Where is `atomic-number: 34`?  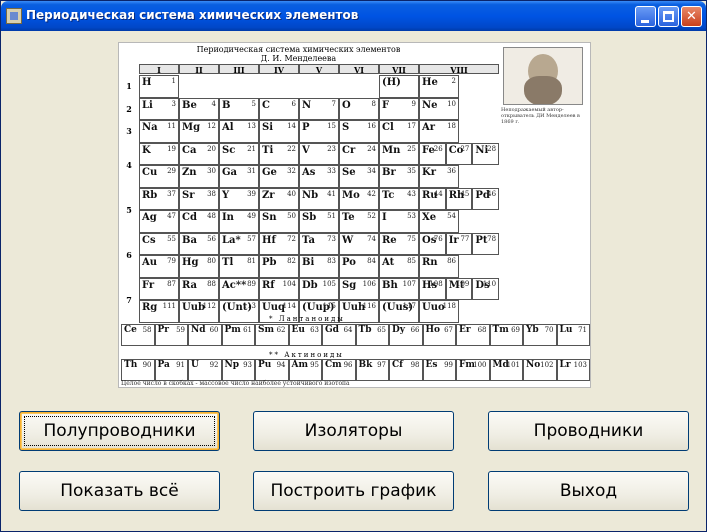 atomic-number: 34 is located at coordinates (371, 171).